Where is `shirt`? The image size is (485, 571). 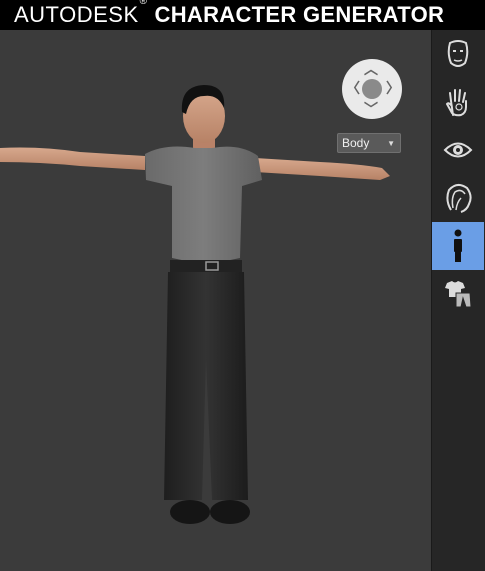 shirt is located at coordinates (203, 204).